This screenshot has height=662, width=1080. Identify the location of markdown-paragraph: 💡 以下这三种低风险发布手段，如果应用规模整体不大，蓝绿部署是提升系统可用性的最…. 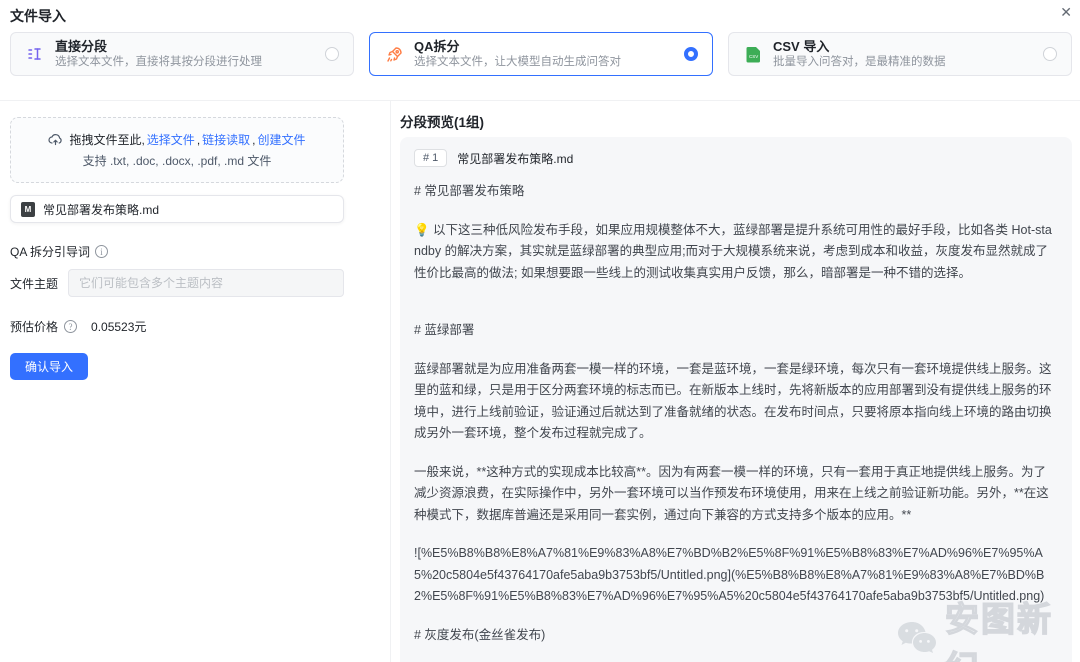
(733, 251).